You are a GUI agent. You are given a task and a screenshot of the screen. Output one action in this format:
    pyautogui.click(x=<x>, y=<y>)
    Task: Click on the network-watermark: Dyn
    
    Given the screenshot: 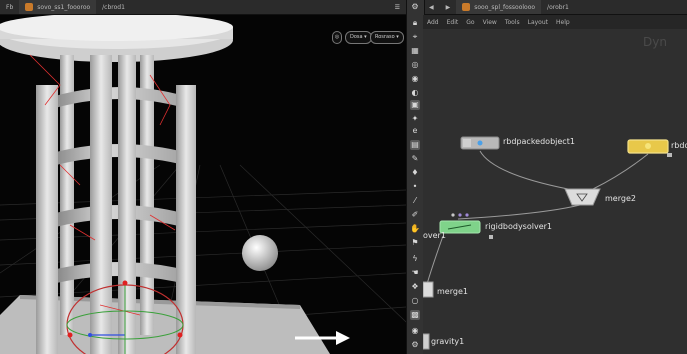 What is the action you would take?
    pyautogui.click(x=655, y=42)
    